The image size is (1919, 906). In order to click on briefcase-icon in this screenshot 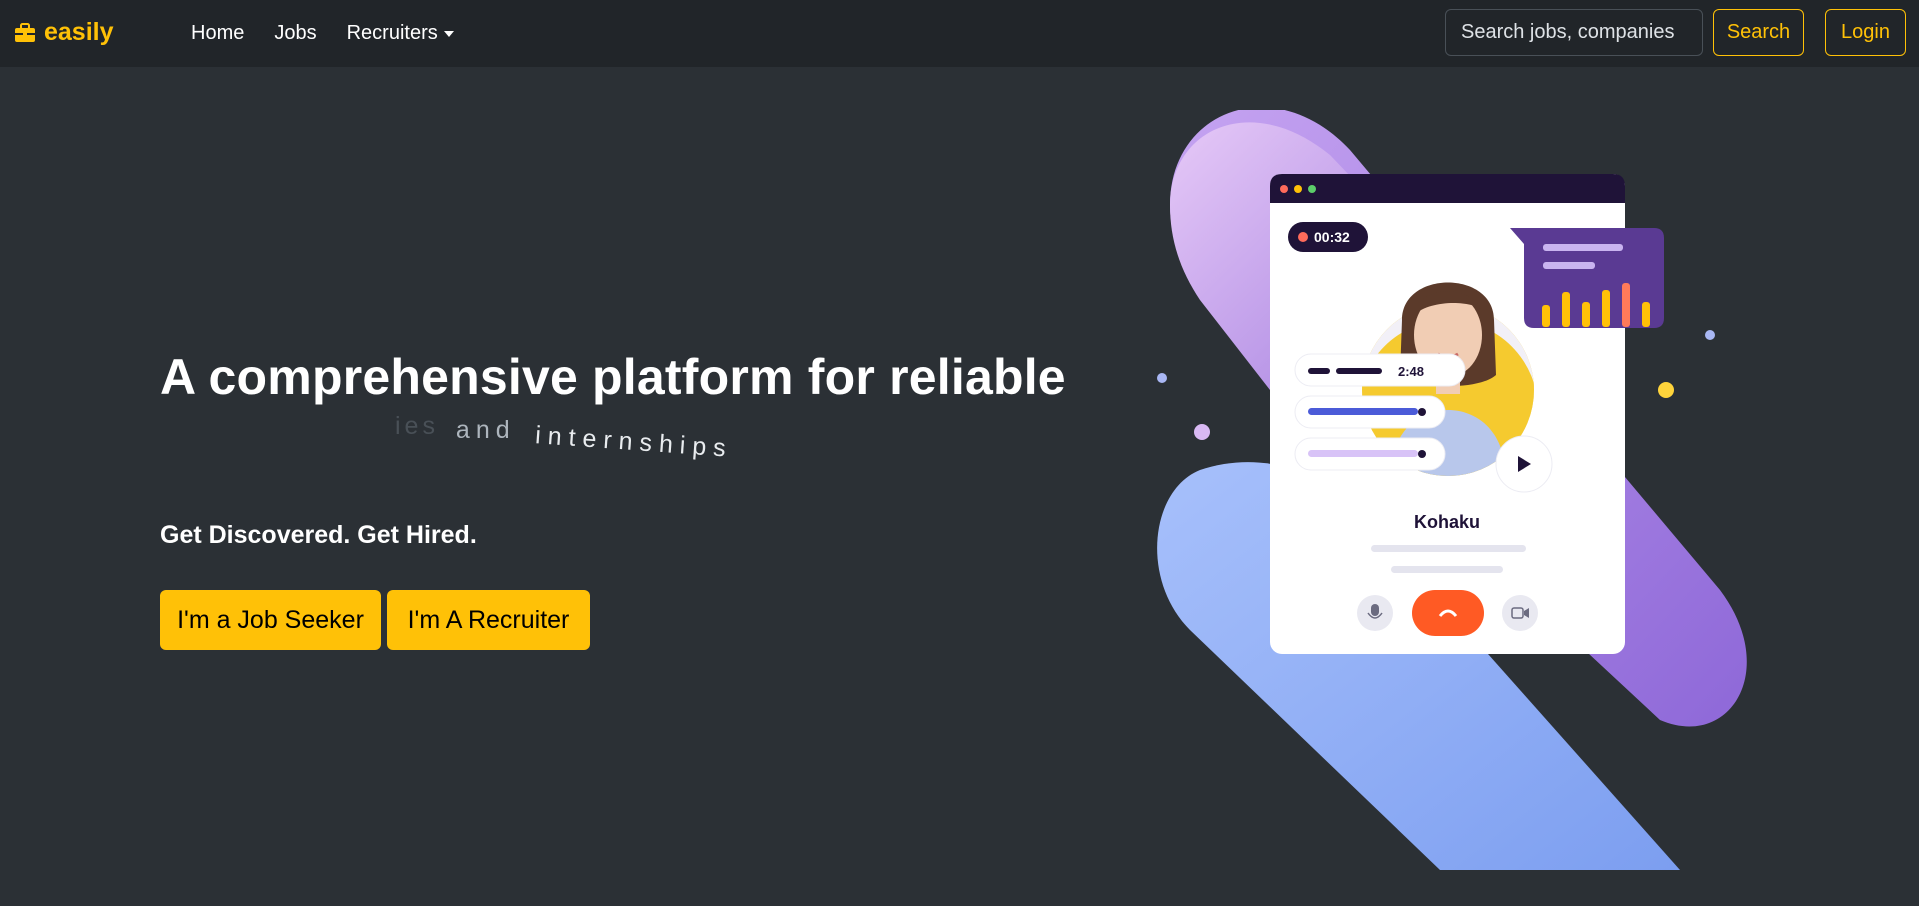, I will do `click(25, 32)`.